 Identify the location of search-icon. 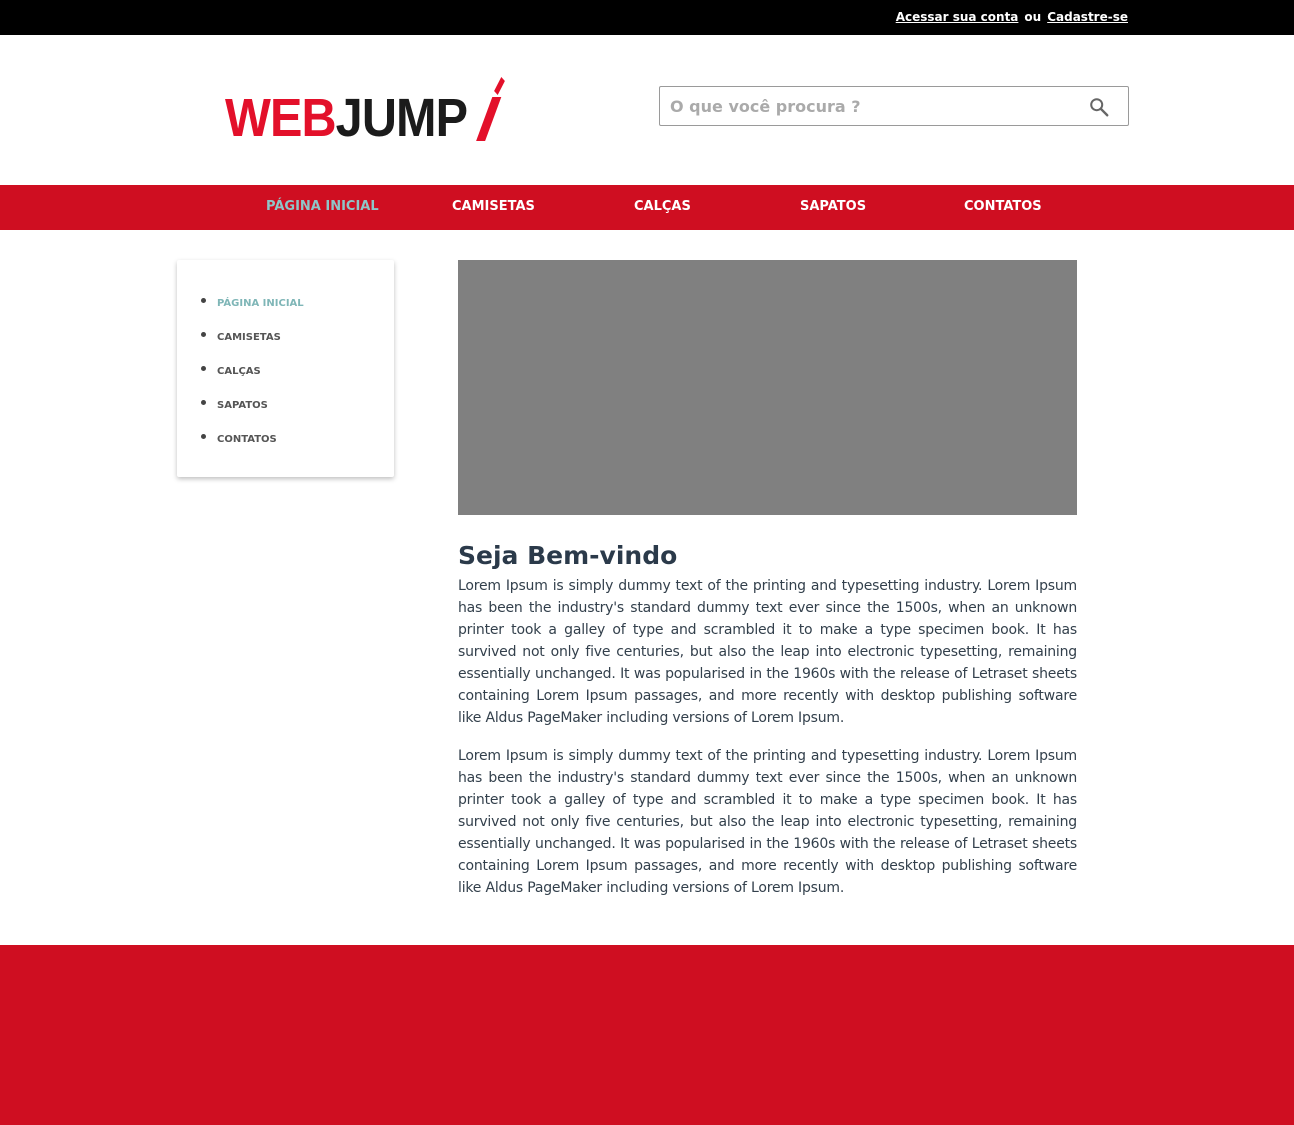
(1099, 107).